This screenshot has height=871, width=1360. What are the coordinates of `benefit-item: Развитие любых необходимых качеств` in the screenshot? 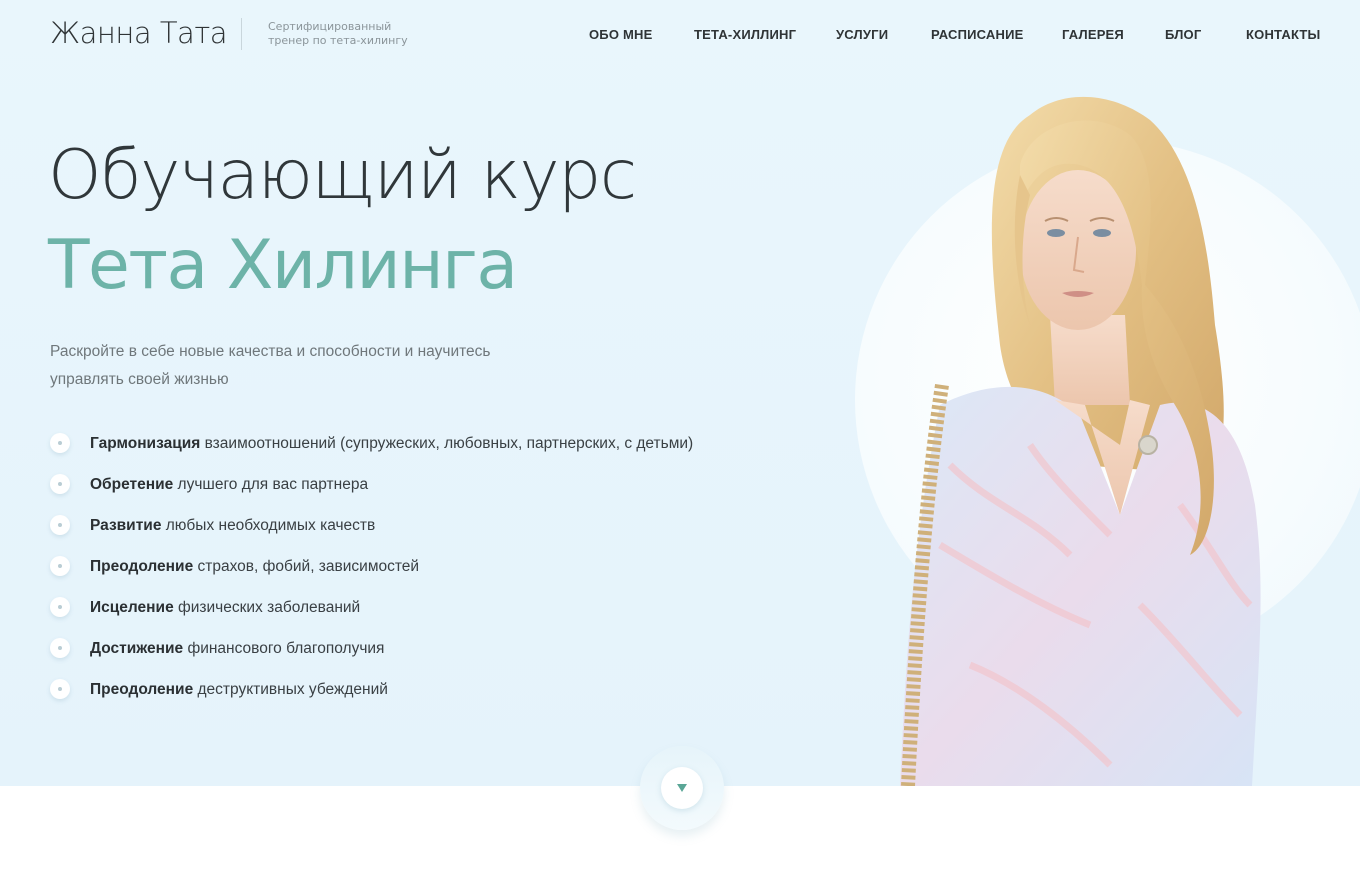 It's located at (371, 532).